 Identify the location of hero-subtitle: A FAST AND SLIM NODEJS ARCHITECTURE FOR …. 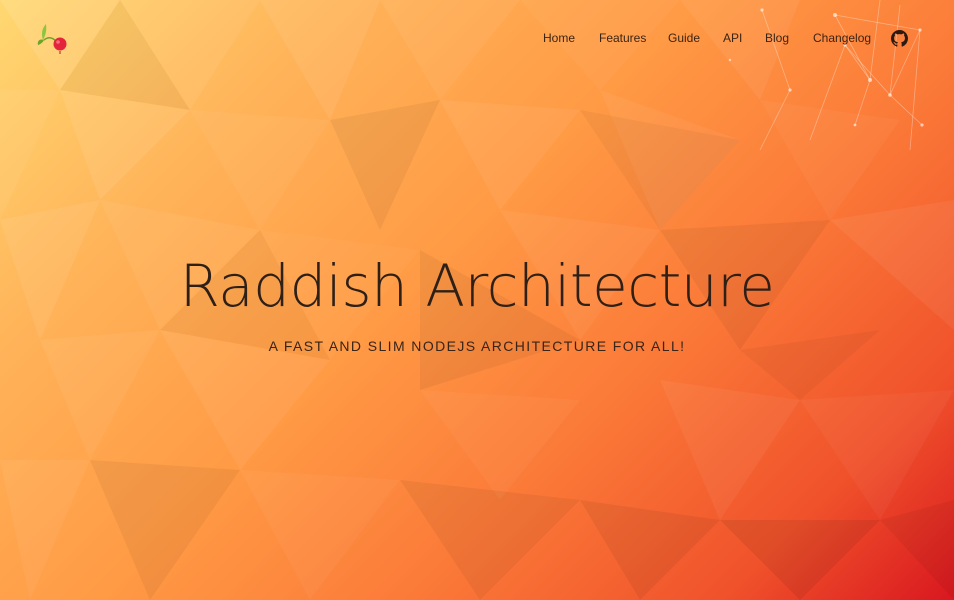
(477, 346).